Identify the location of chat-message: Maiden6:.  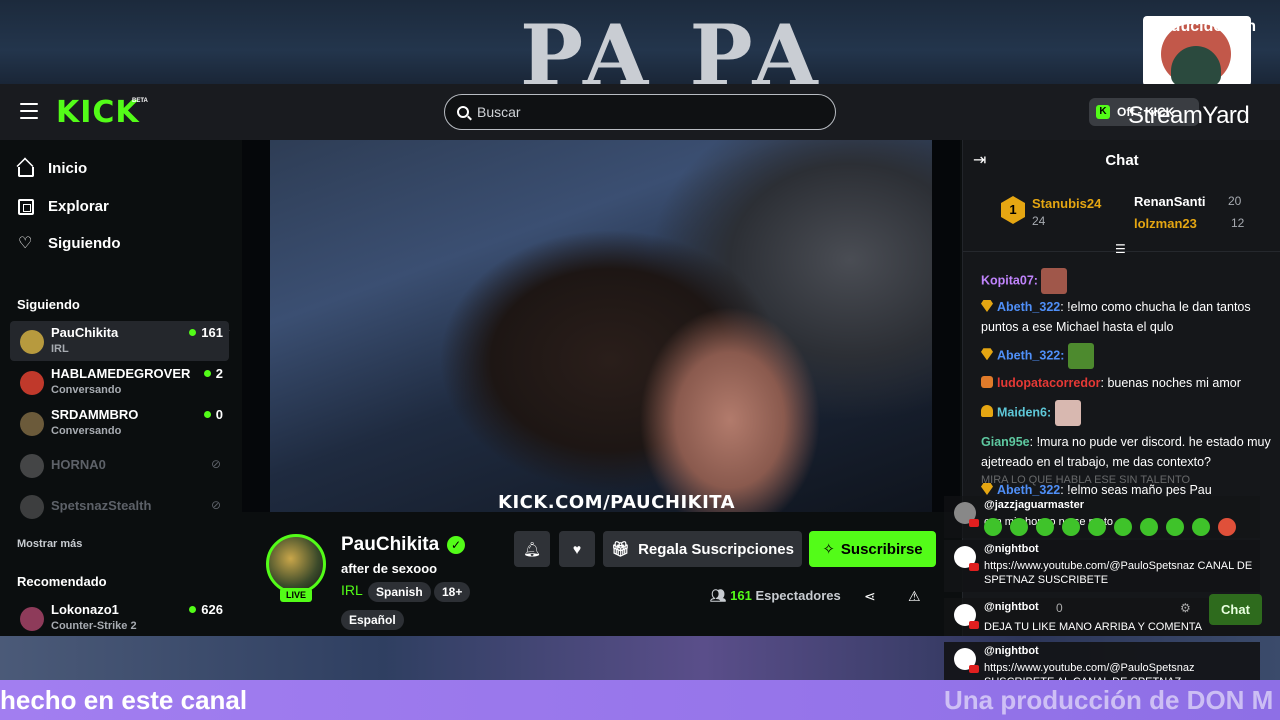
(1126, 413).